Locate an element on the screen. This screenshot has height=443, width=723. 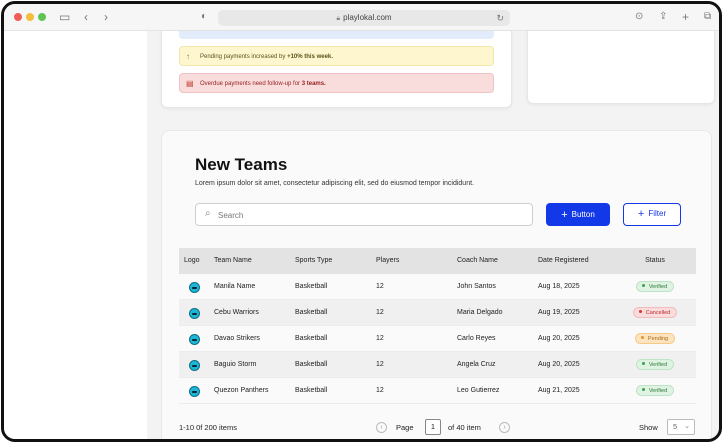
next-page-button: › is located at coordinates (504, 427).